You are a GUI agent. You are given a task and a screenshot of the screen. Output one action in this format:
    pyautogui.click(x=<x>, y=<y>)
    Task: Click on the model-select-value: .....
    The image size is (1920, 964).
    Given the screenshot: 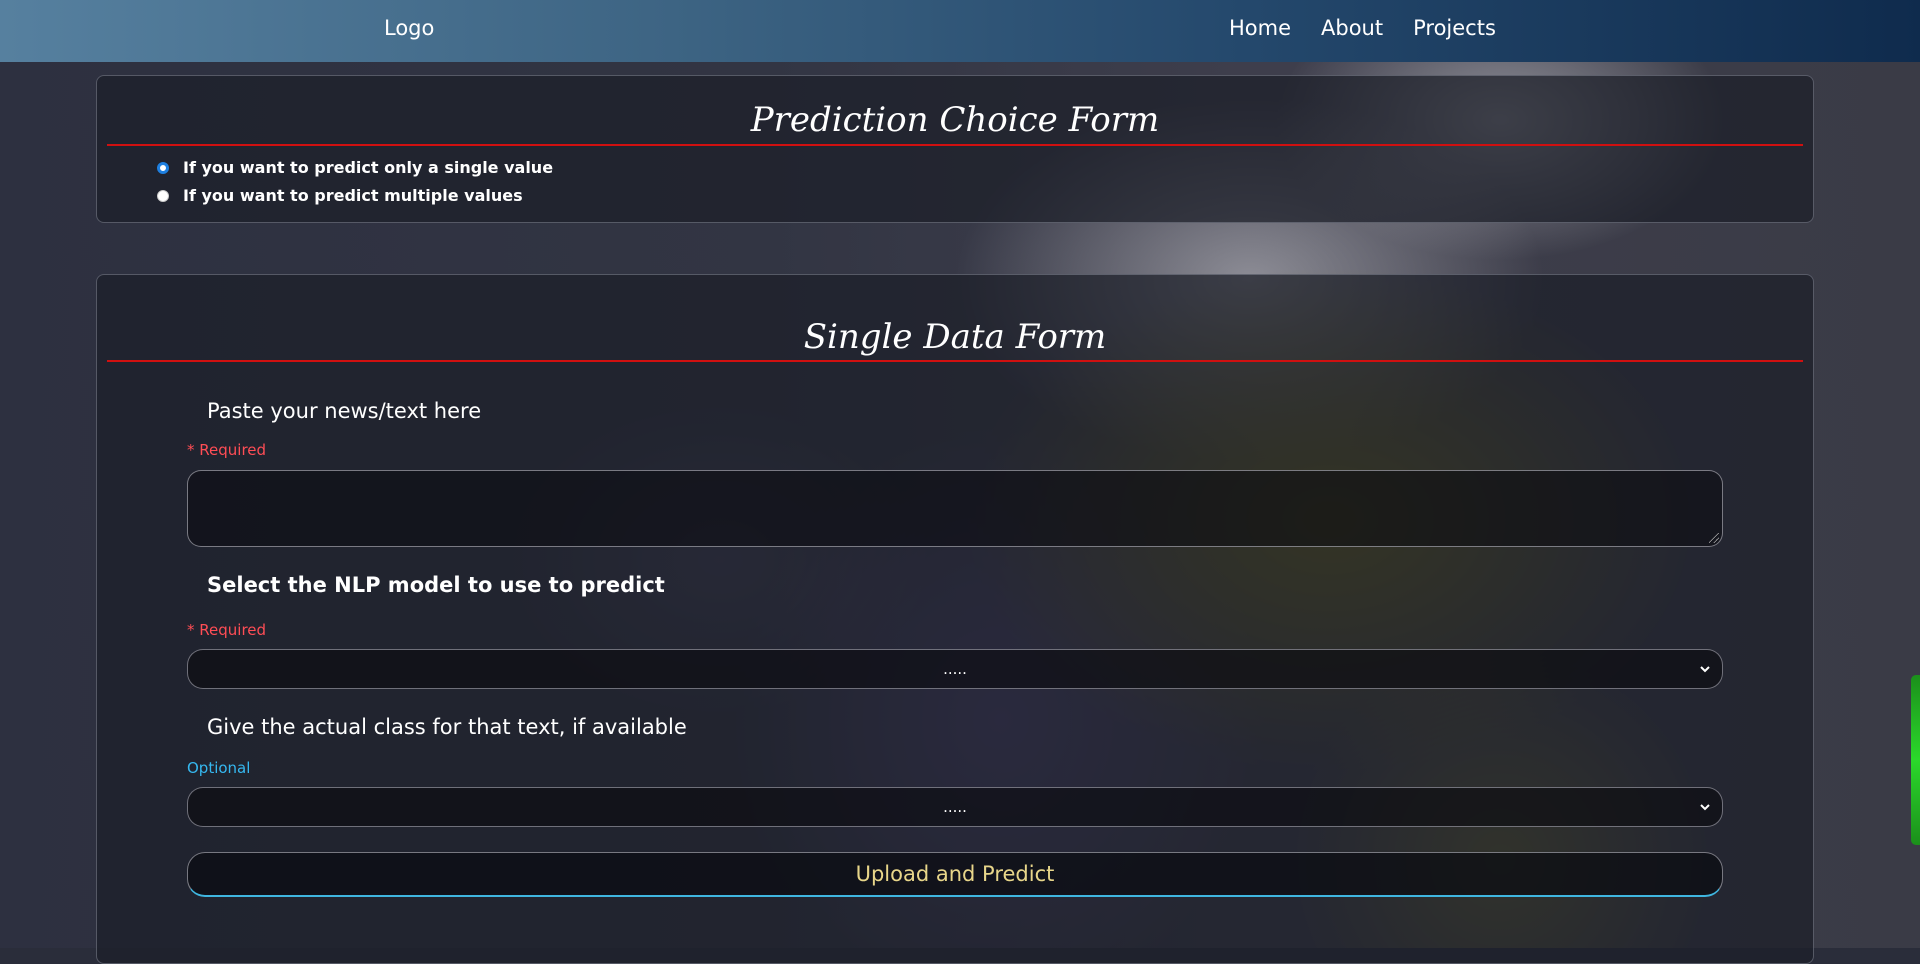 What is the action you would take?
    pyautogui.click(x=955, y=669)
    